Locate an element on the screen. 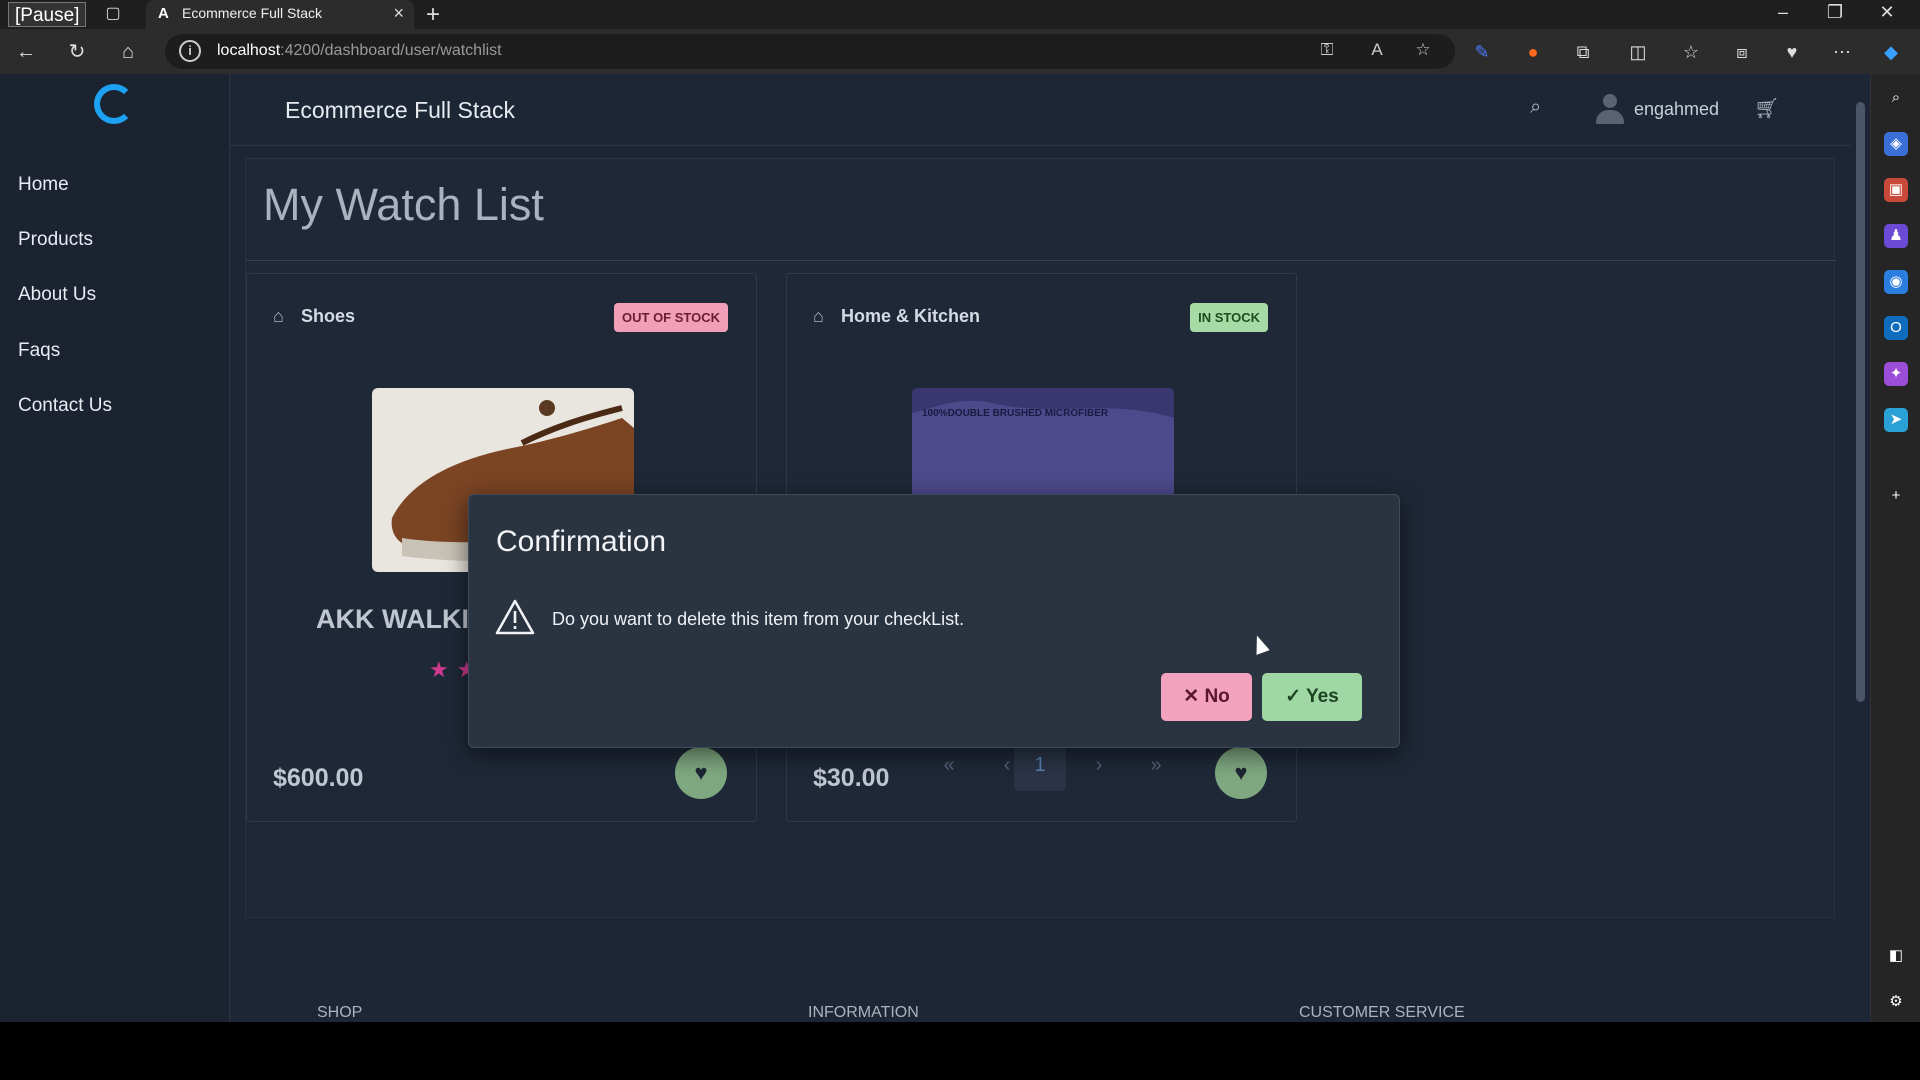  cart-icon: 🛒︎ is located at coordinates (1766, 108).